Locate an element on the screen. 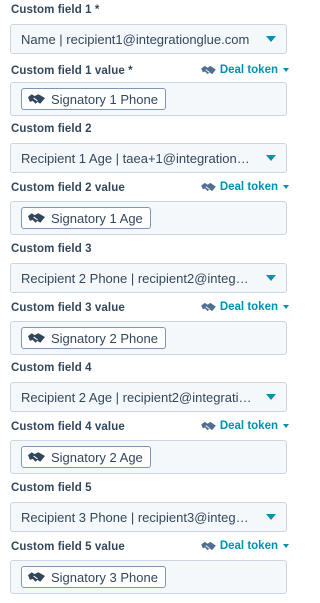 The height and width of the screenshot is (603, 320). value-label: Custom field 3 value is located at coordinates (68, 308).